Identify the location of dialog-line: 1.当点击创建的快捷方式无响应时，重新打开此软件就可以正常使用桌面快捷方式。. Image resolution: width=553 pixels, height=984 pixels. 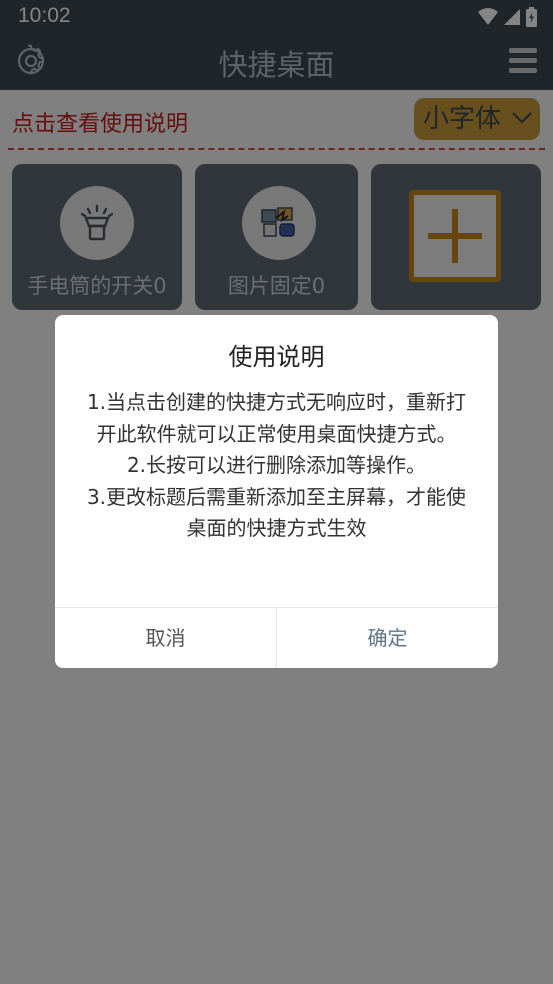
(276, 418).